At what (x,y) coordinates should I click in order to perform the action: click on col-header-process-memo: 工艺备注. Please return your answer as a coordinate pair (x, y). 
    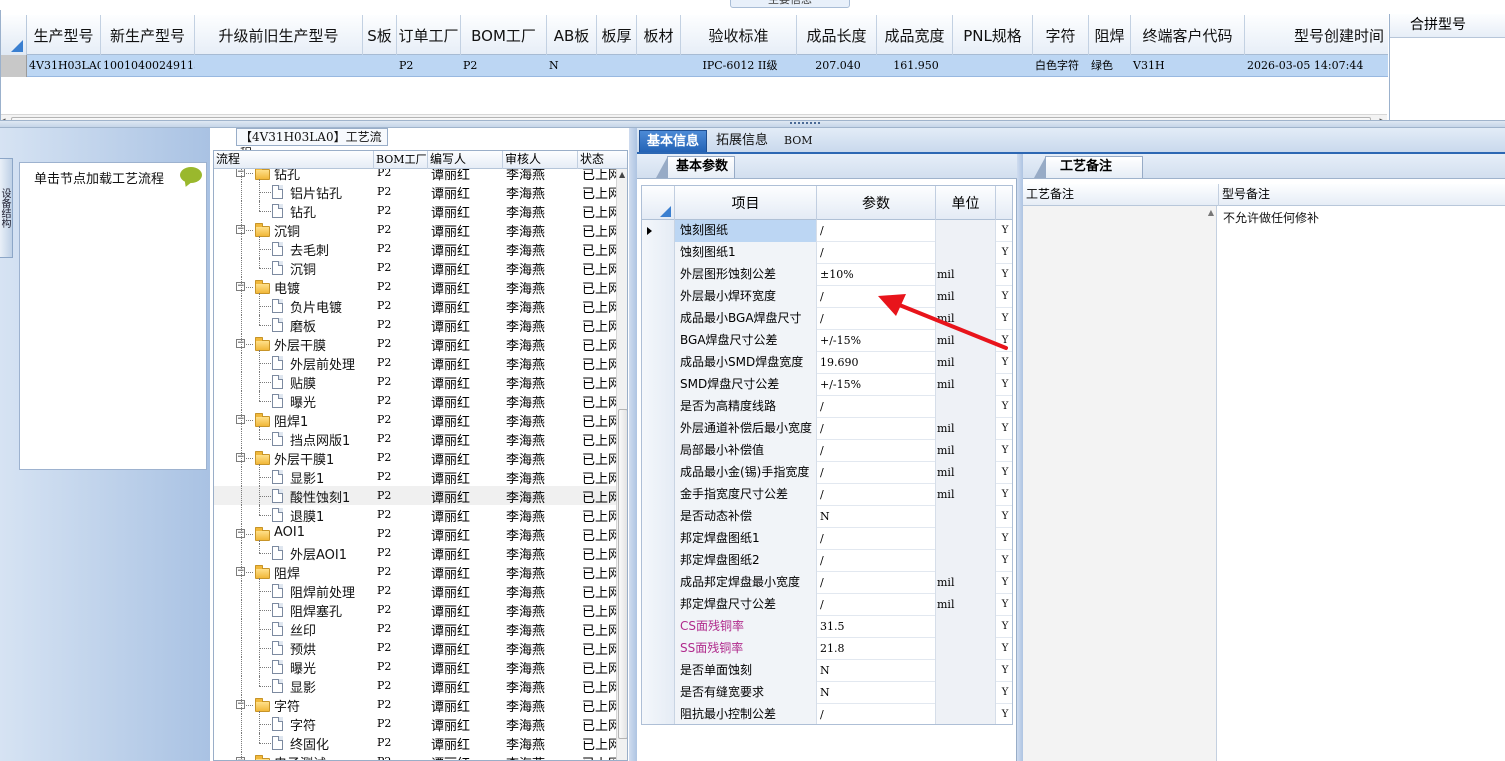
    Looking at the image, I should click on (1121, 195).